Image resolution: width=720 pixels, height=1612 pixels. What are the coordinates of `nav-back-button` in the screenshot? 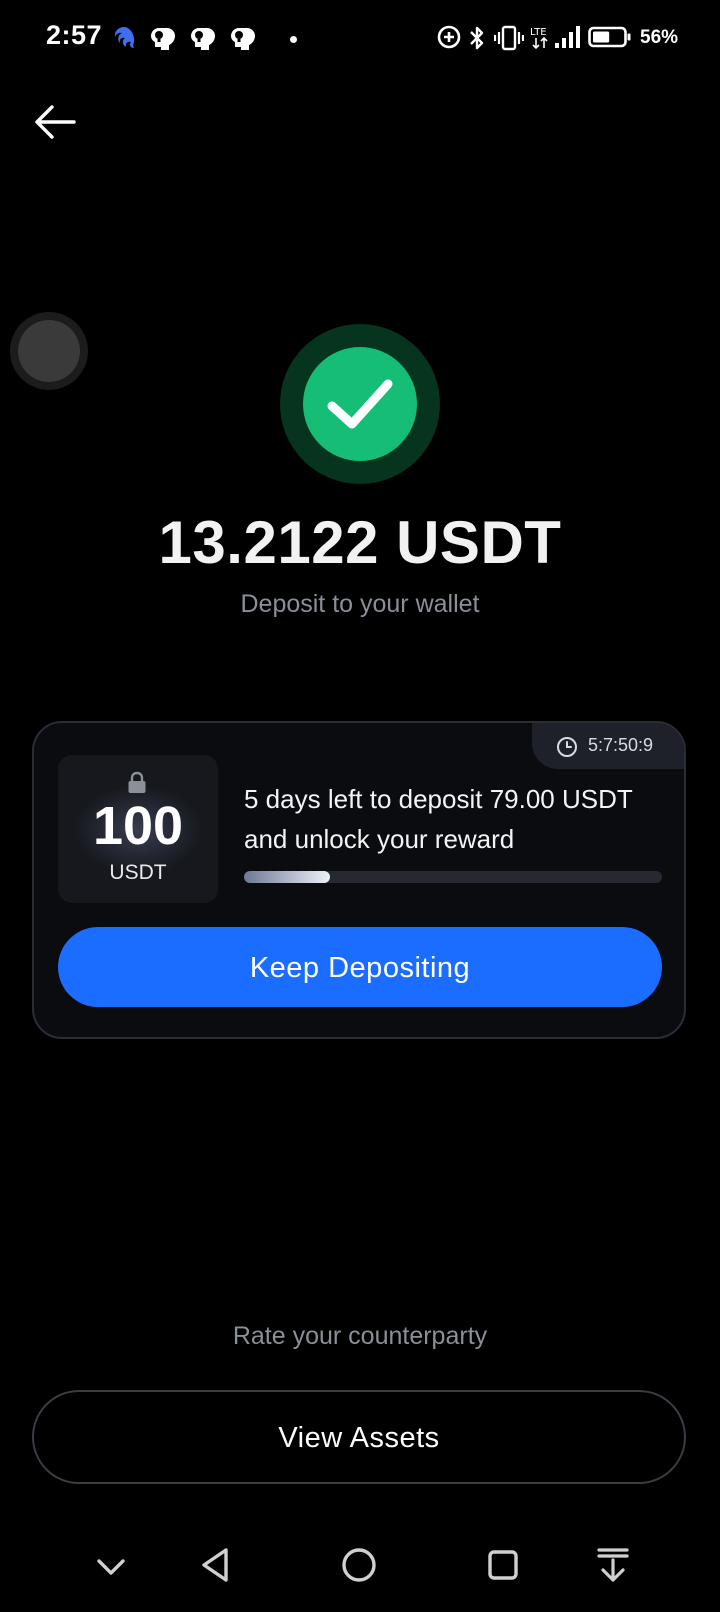 It's located at (217, 1565).